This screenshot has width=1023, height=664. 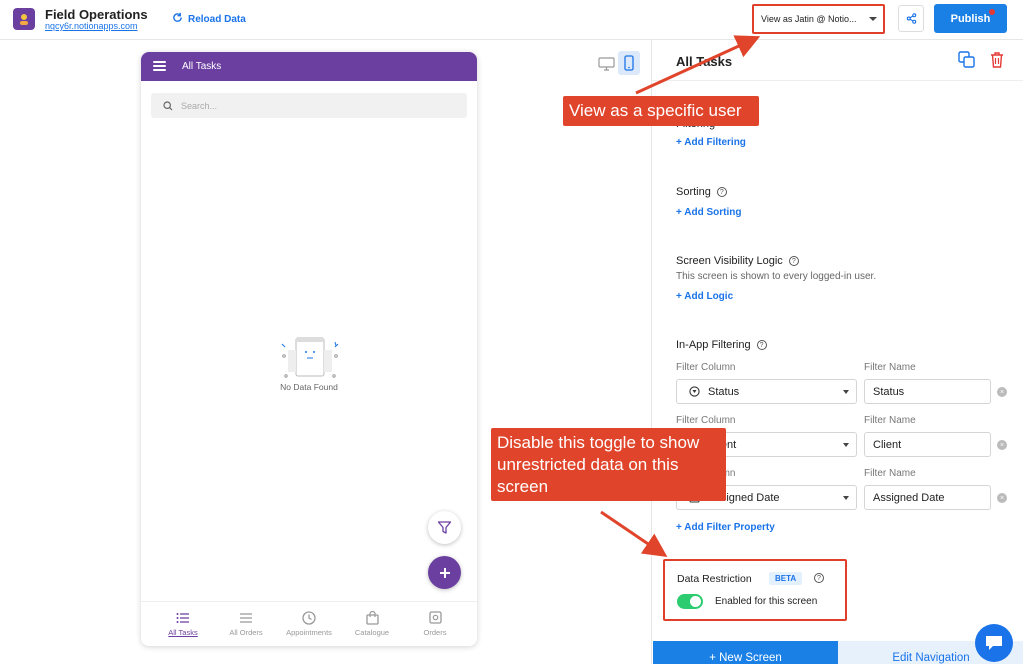 What do you see at coordinates (786, 578) in the screenshot?
I see `beta-badge: BETA` at bounding box center [786, 578].